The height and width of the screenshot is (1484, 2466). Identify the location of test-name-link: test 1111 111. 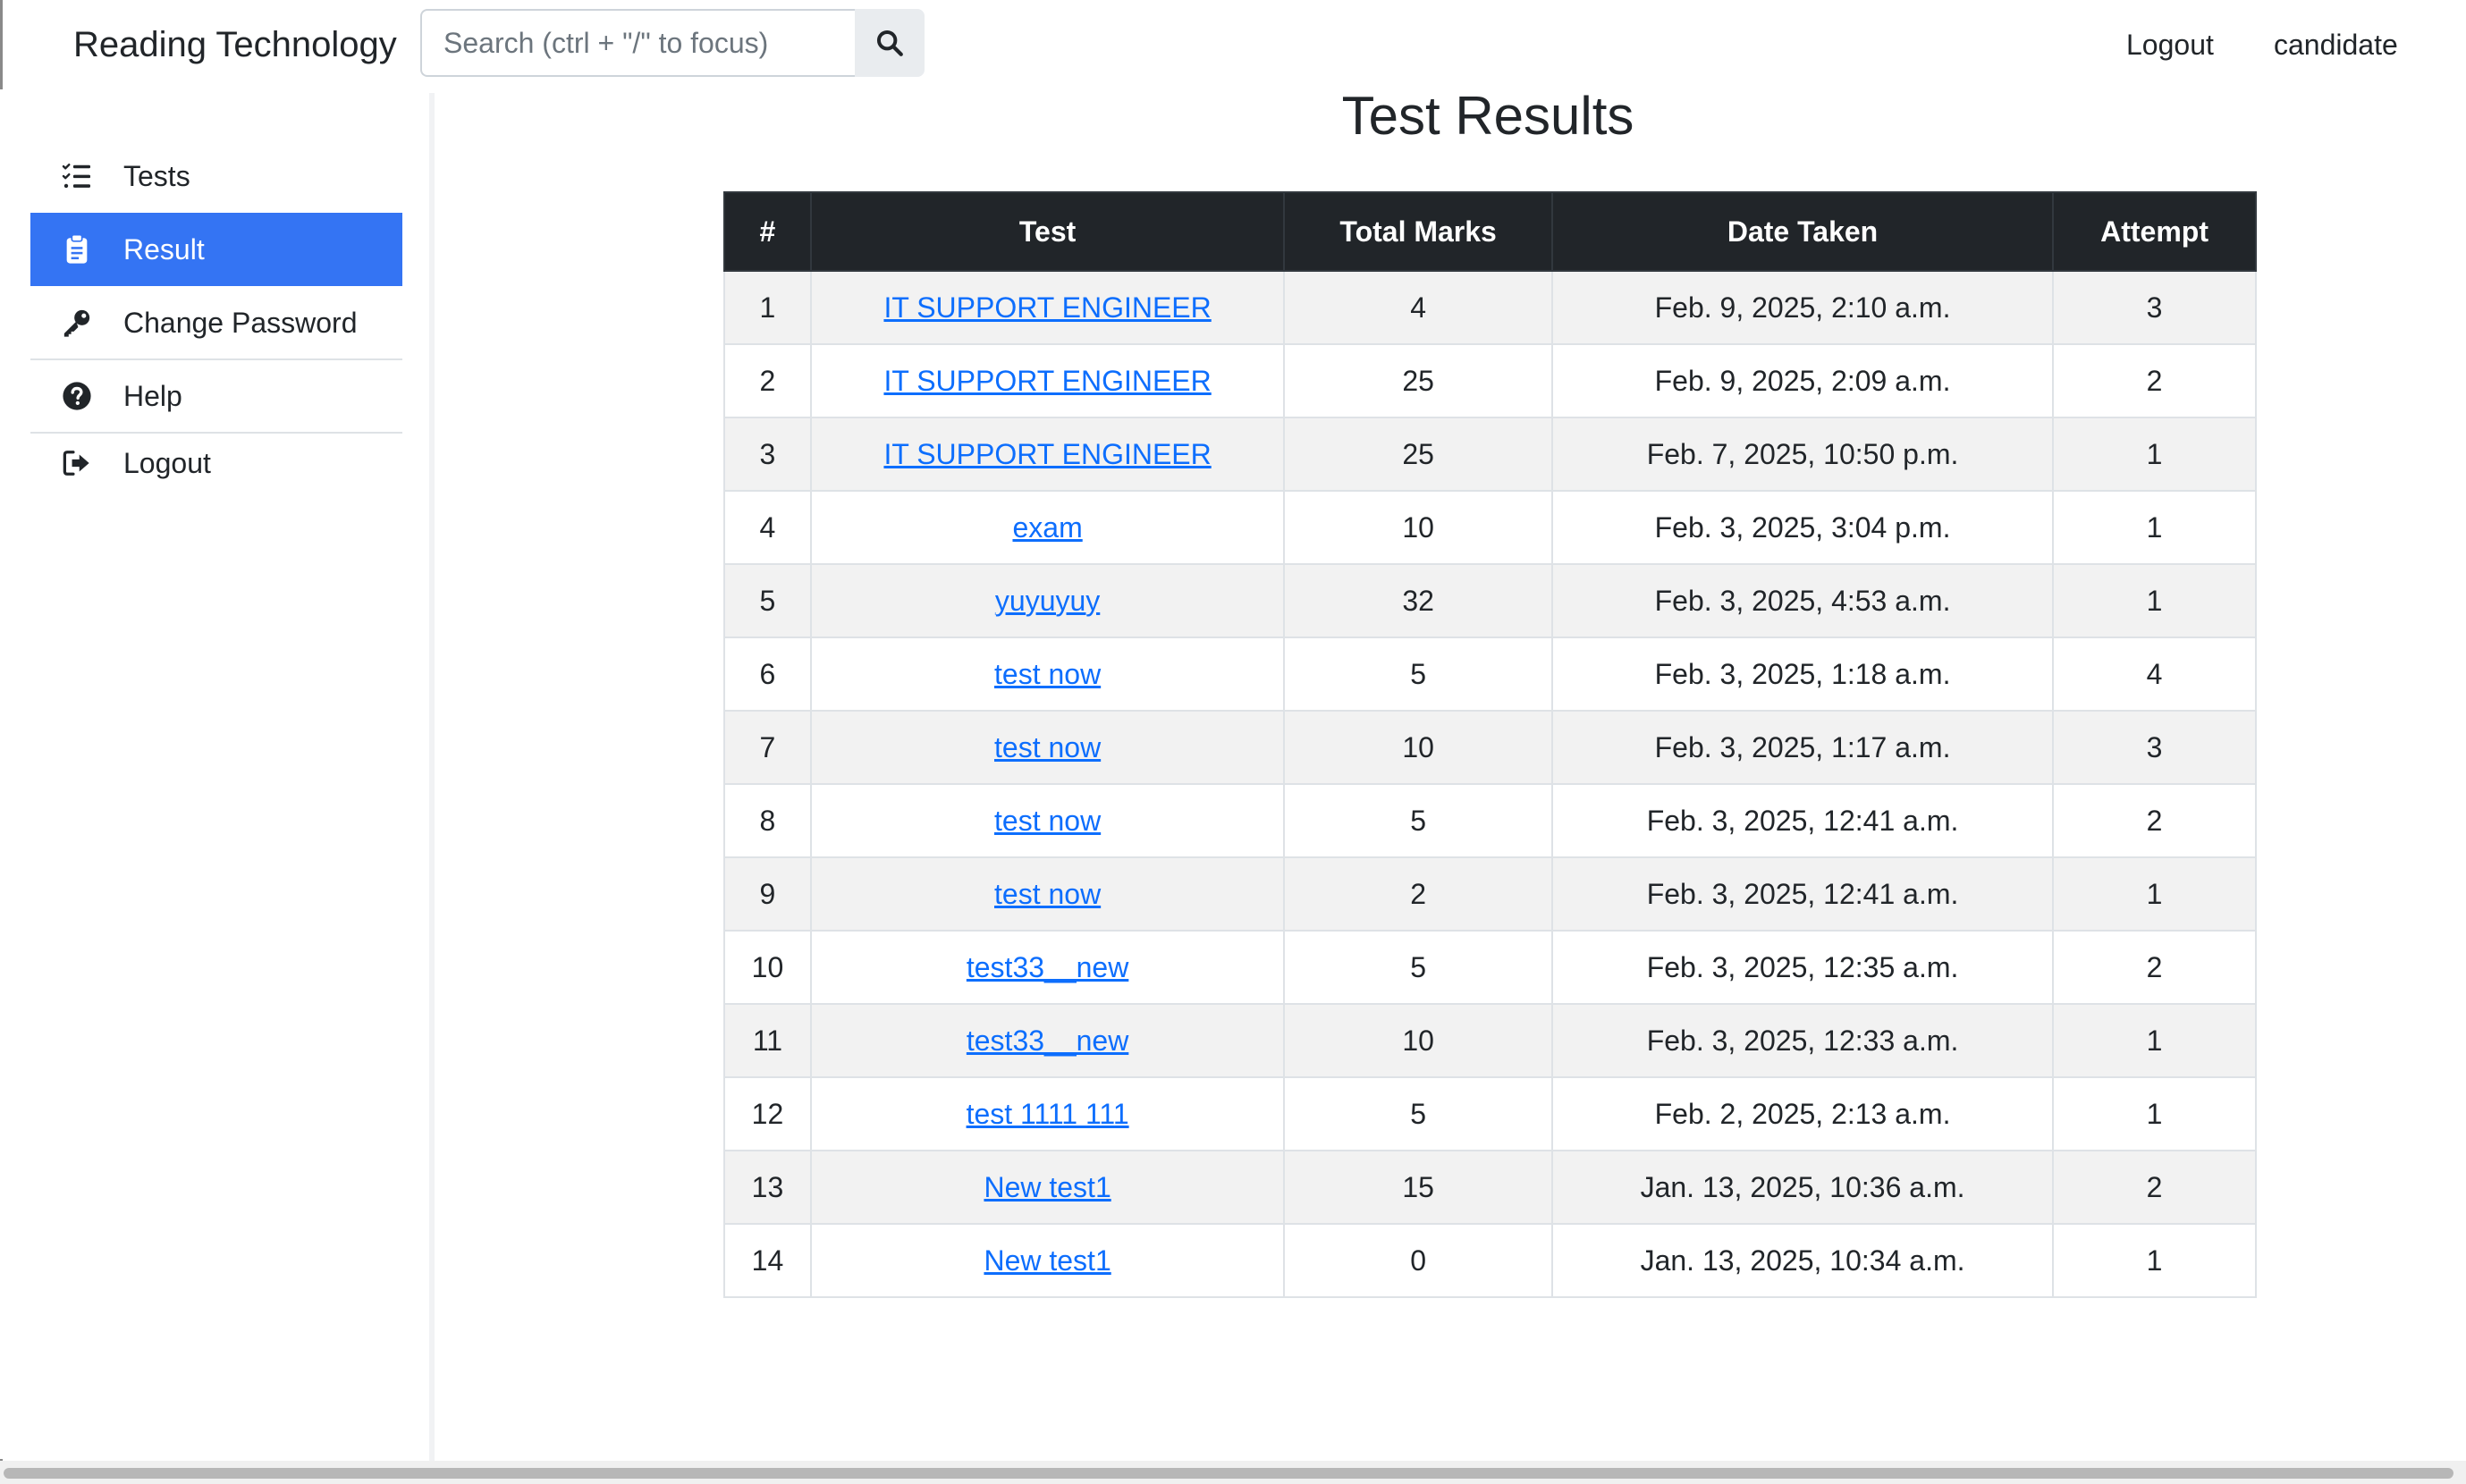
(1048, 1114).